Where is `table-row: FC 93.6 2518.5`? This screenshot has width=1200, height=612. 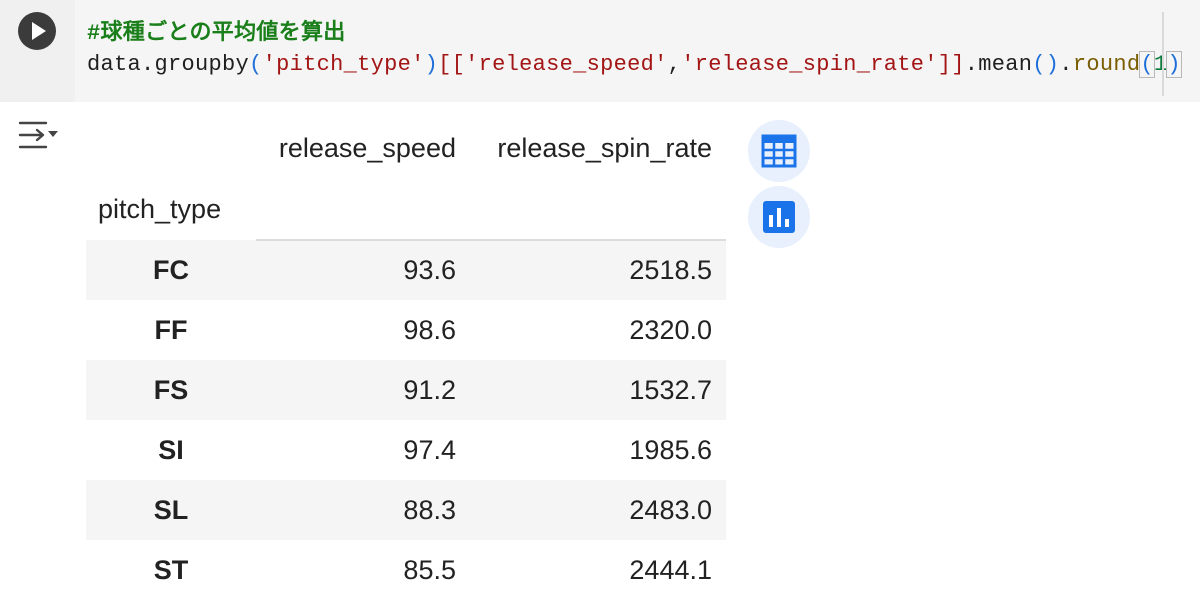 table-row: FC 93.6 2518.5 is located at coordinates (406, 270).